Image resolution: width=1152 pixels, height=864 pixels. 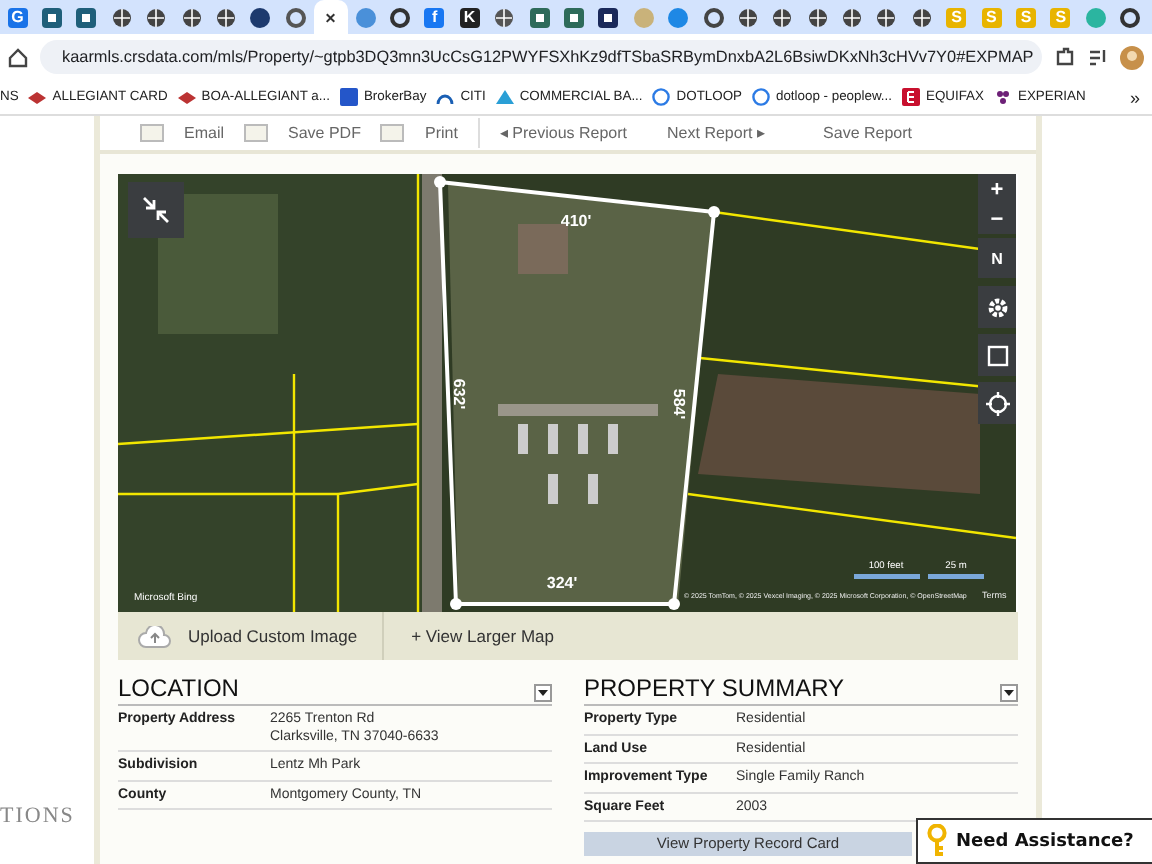 What do you see at coordinates (155, 636) in the screenshot?
I see `cloud-upload-icon` at bounding box center [155, 636].